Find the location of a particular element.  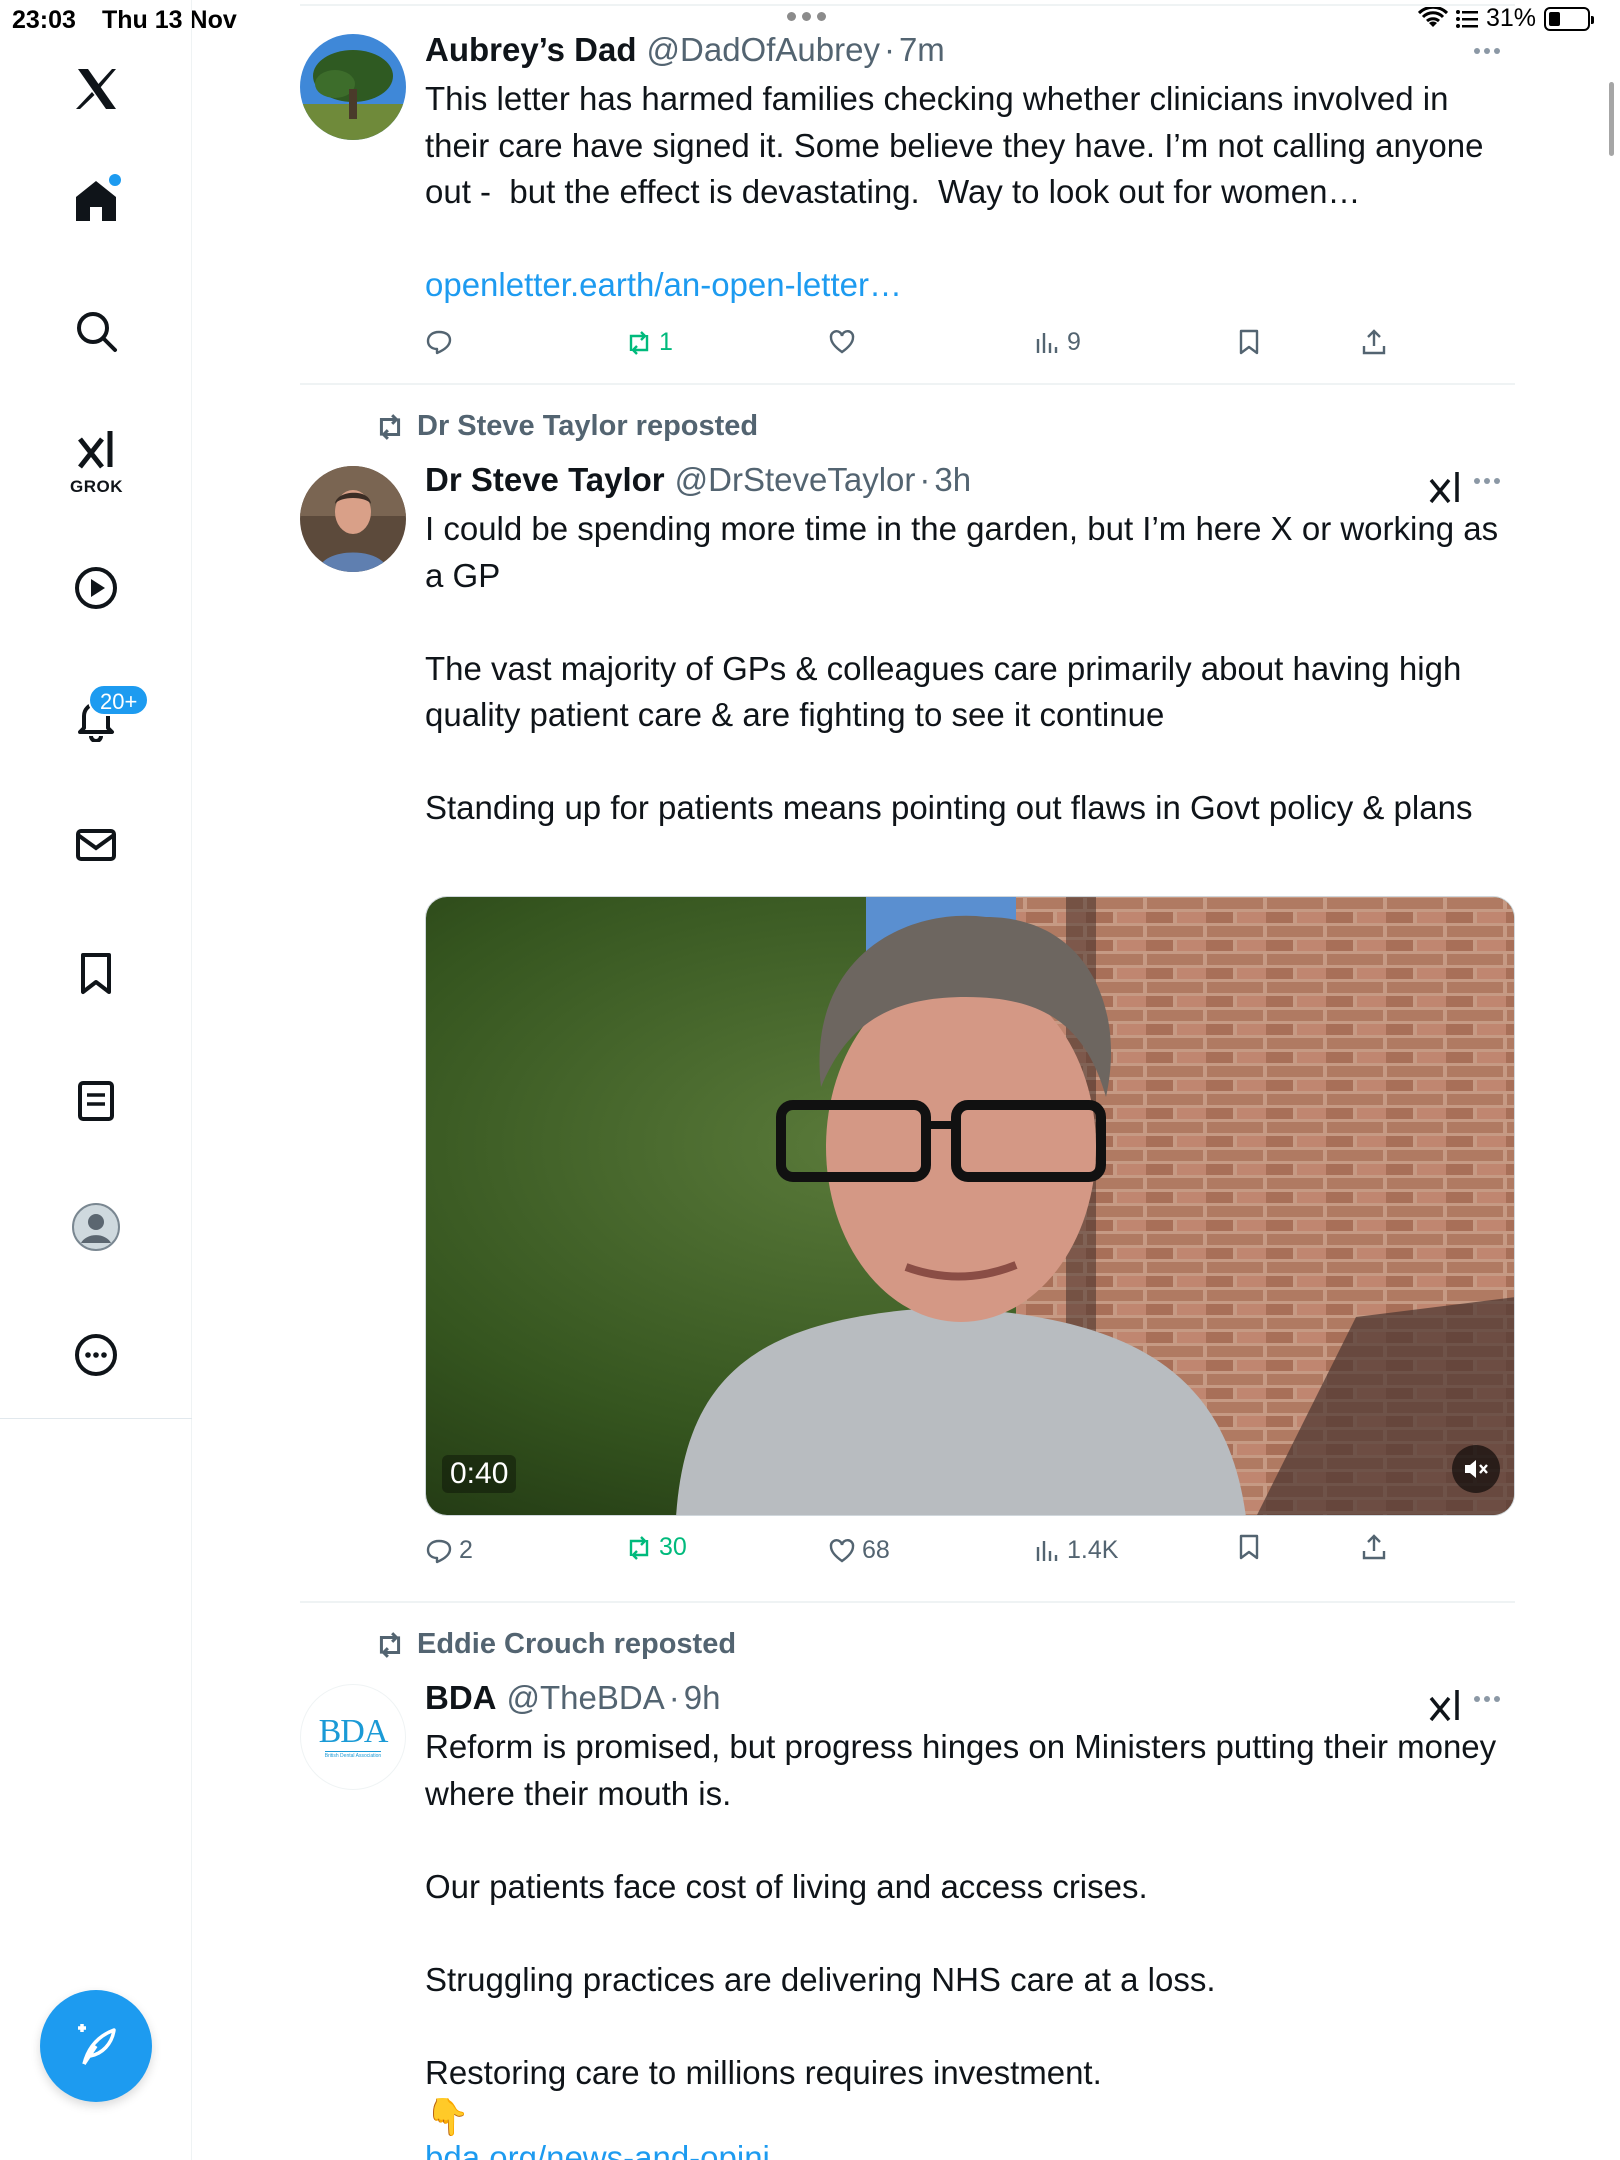

battery-icon is located at coordinates (1569, 18).